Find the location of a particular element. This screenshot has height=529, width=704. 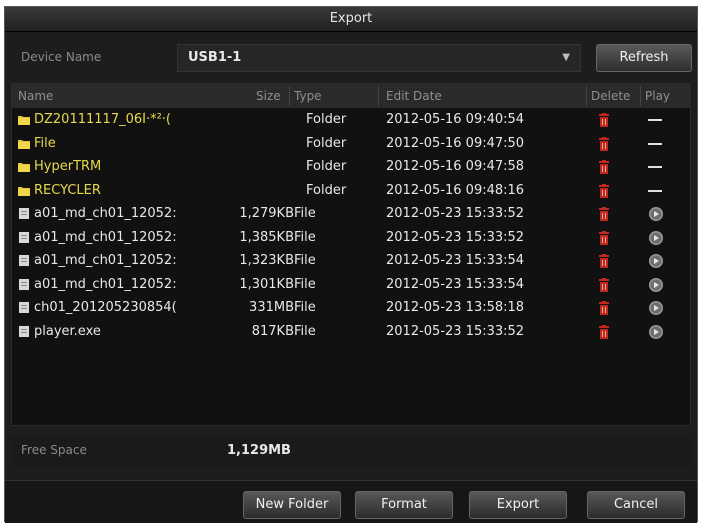

refresh-button: Refresh is located at coordinates (644, 58).